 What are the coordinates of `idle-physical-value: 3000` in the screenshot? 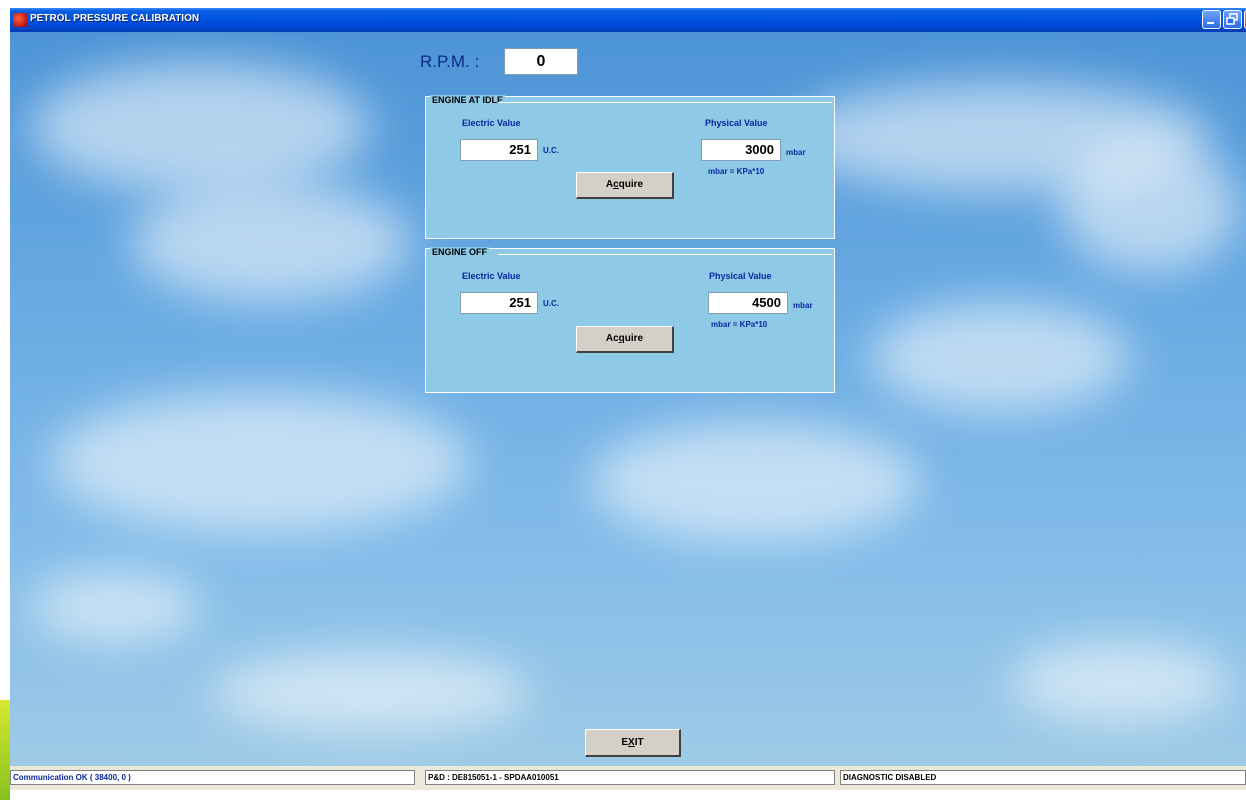 It's located at (741, 150).